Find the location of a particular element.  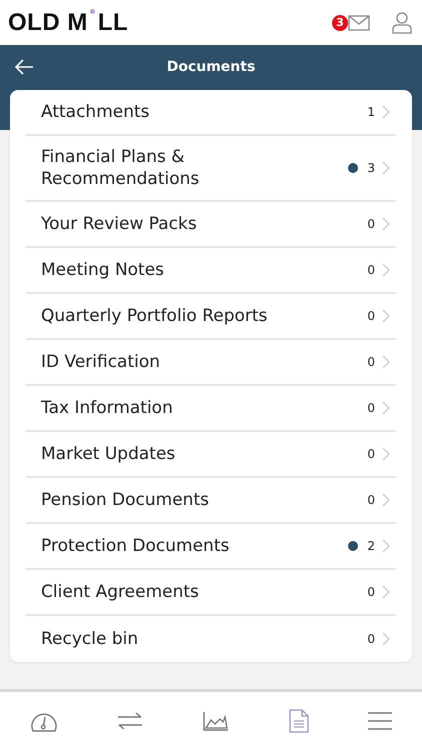

swap-arrows-icon is located at coordinates (130, 721).